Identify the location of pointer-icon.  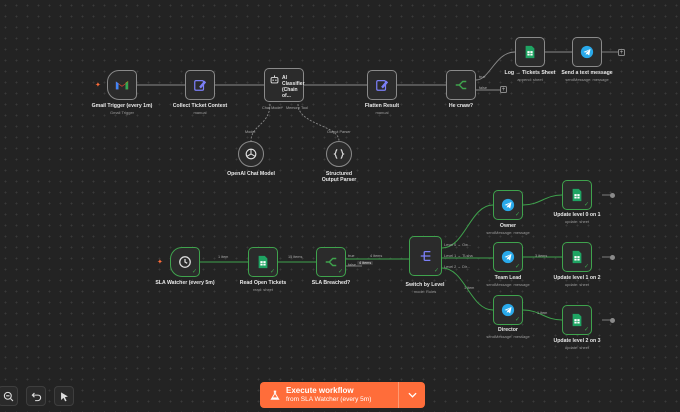
(64, 396).